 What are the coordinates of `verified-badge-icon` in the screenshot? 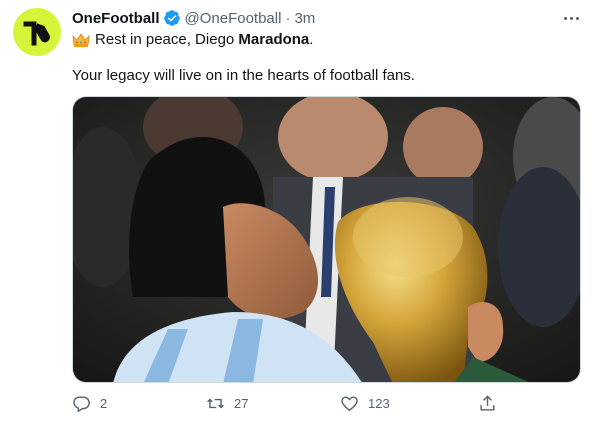 It's located at (171, 18).